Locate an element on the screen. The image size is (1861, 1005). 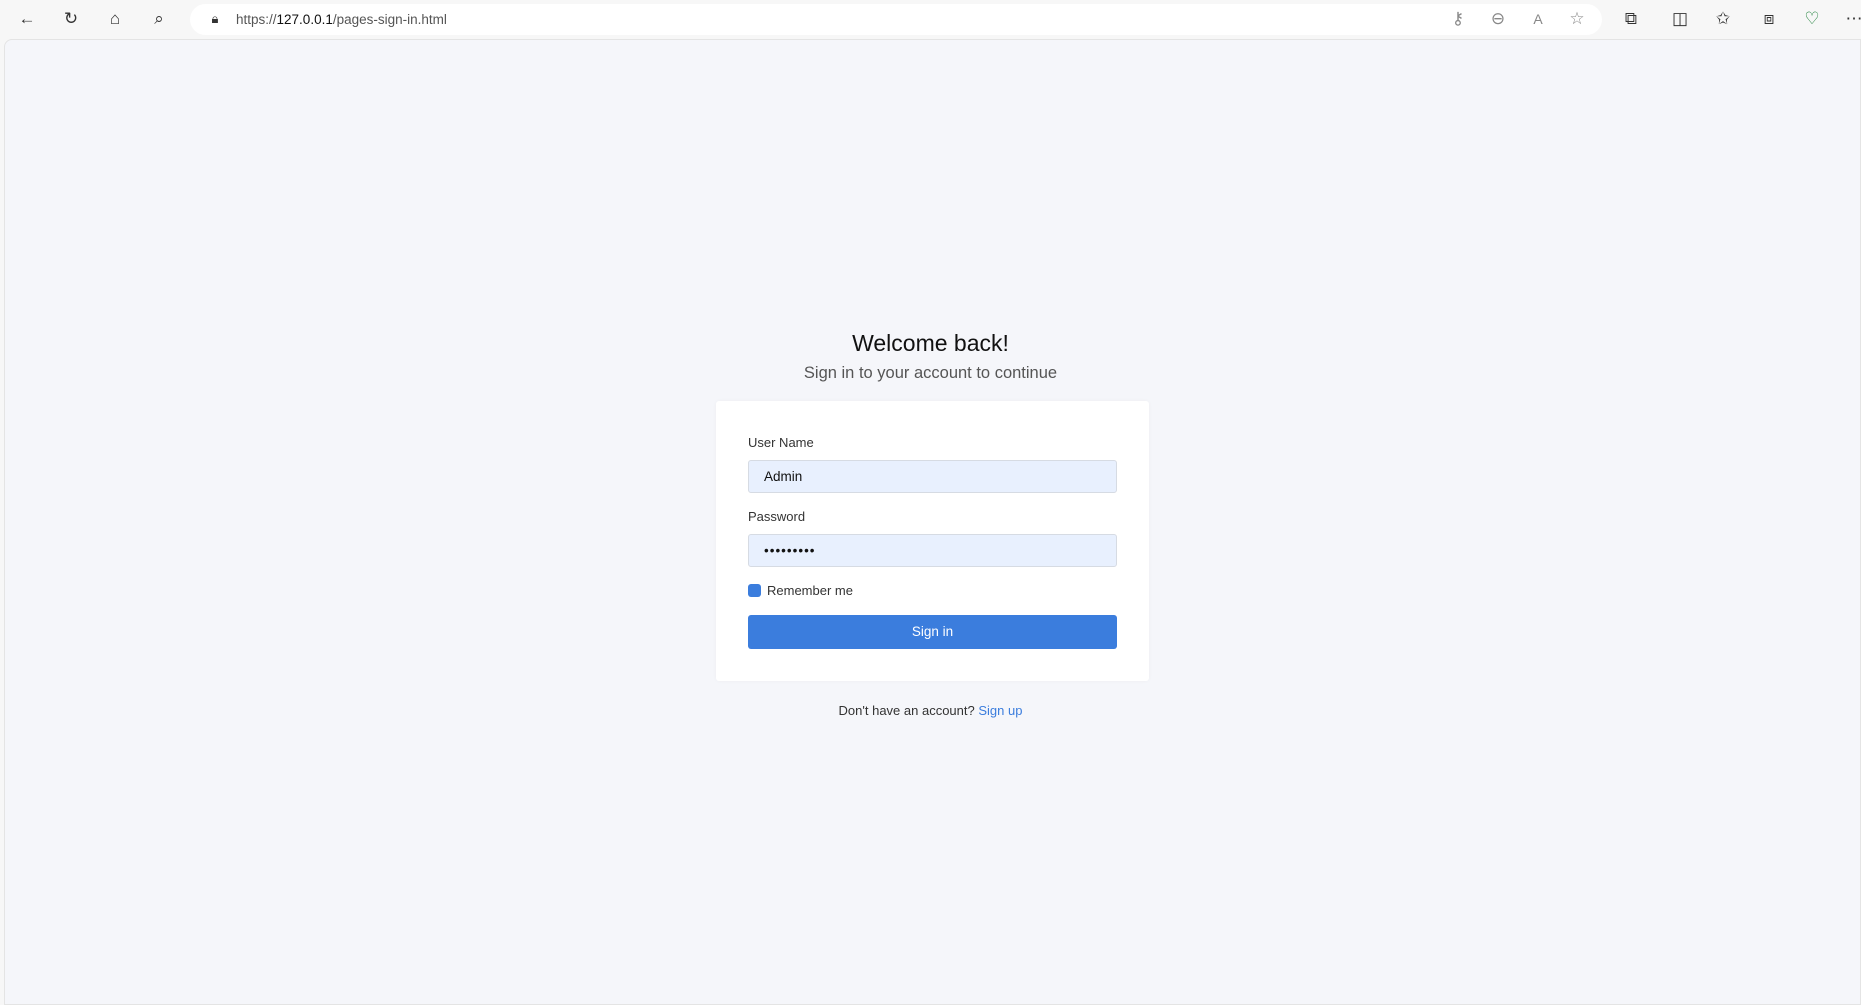
more-icon: ⋯ is located at coordinates (1852, 19).